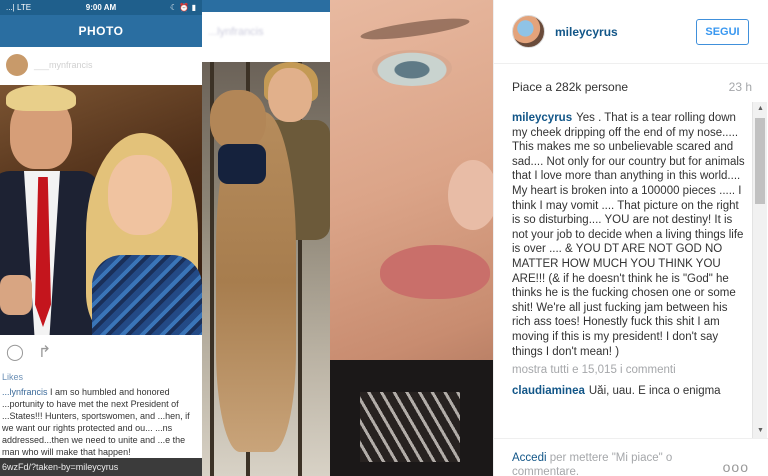 The image size is (768, 476). I want to click on carrier-text: ...| LTE, so click(19, 7).